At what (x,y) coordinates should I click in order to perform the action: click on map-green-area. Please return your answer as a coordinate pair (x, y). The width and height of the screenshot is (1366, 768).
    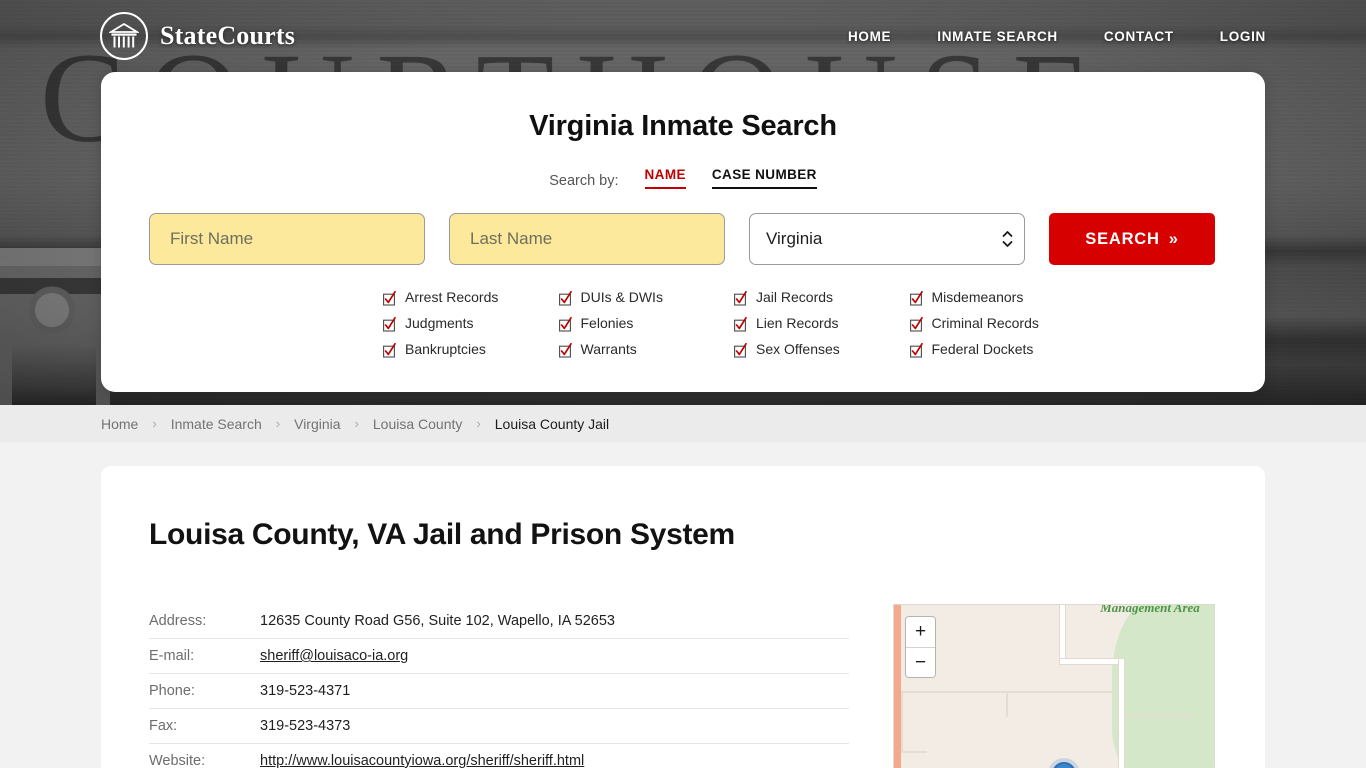
    Looking at the image, I should click on (1163, 686).